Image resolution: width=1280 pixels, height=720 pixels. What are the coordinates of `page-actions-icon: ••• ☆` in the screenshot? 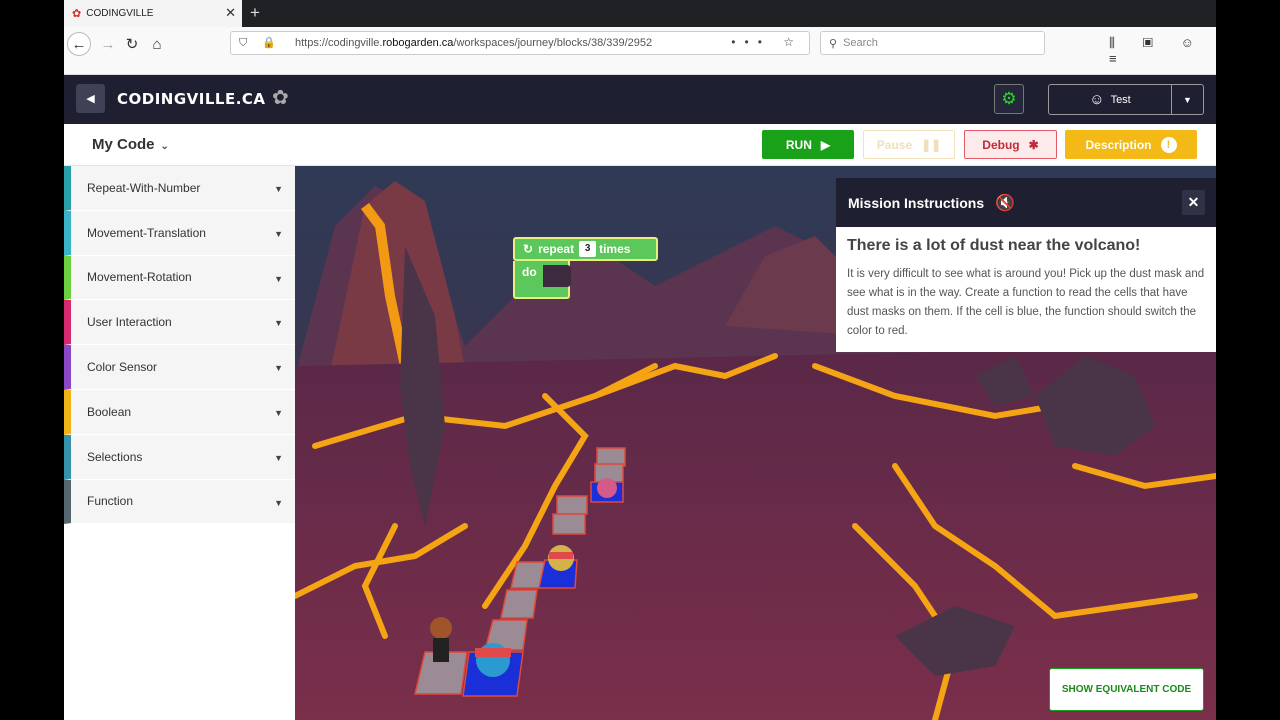 It's located at (767, 42).